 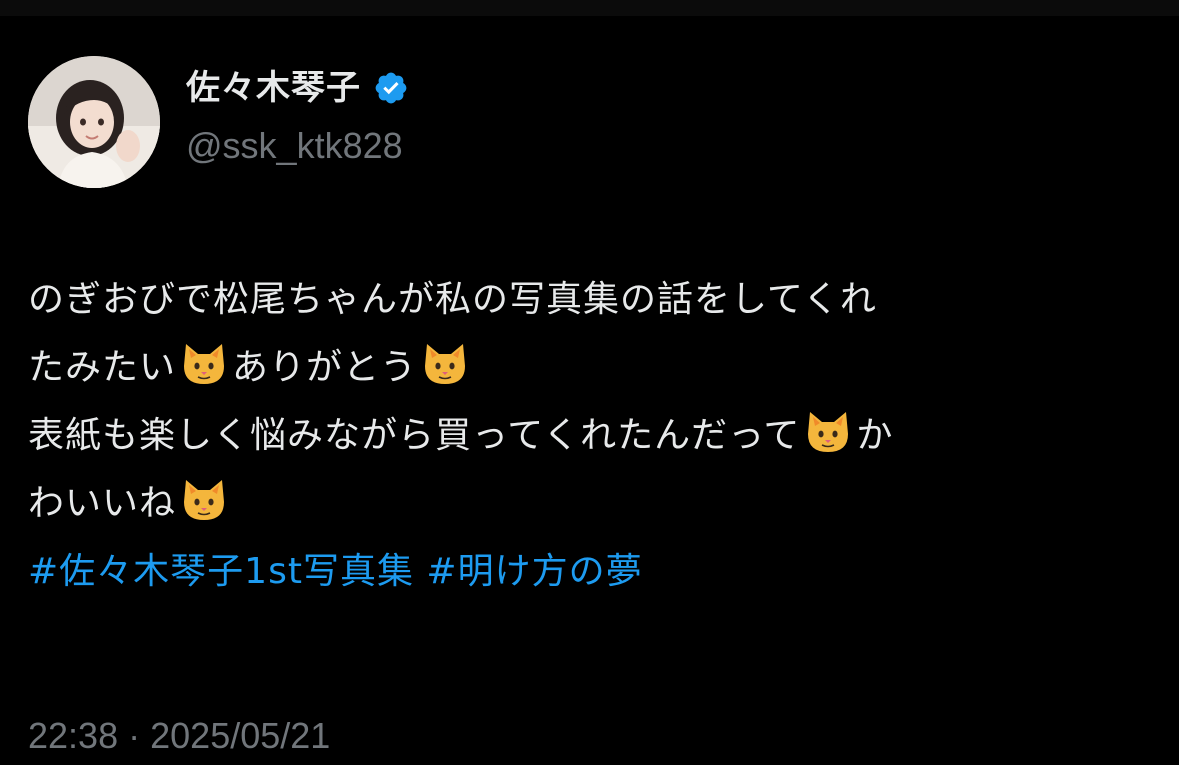 What do you see at coordinates (534, 571) in the screenshot?
I see `hashtag-link: #明け方の夢` at bounding box center [534, 571].